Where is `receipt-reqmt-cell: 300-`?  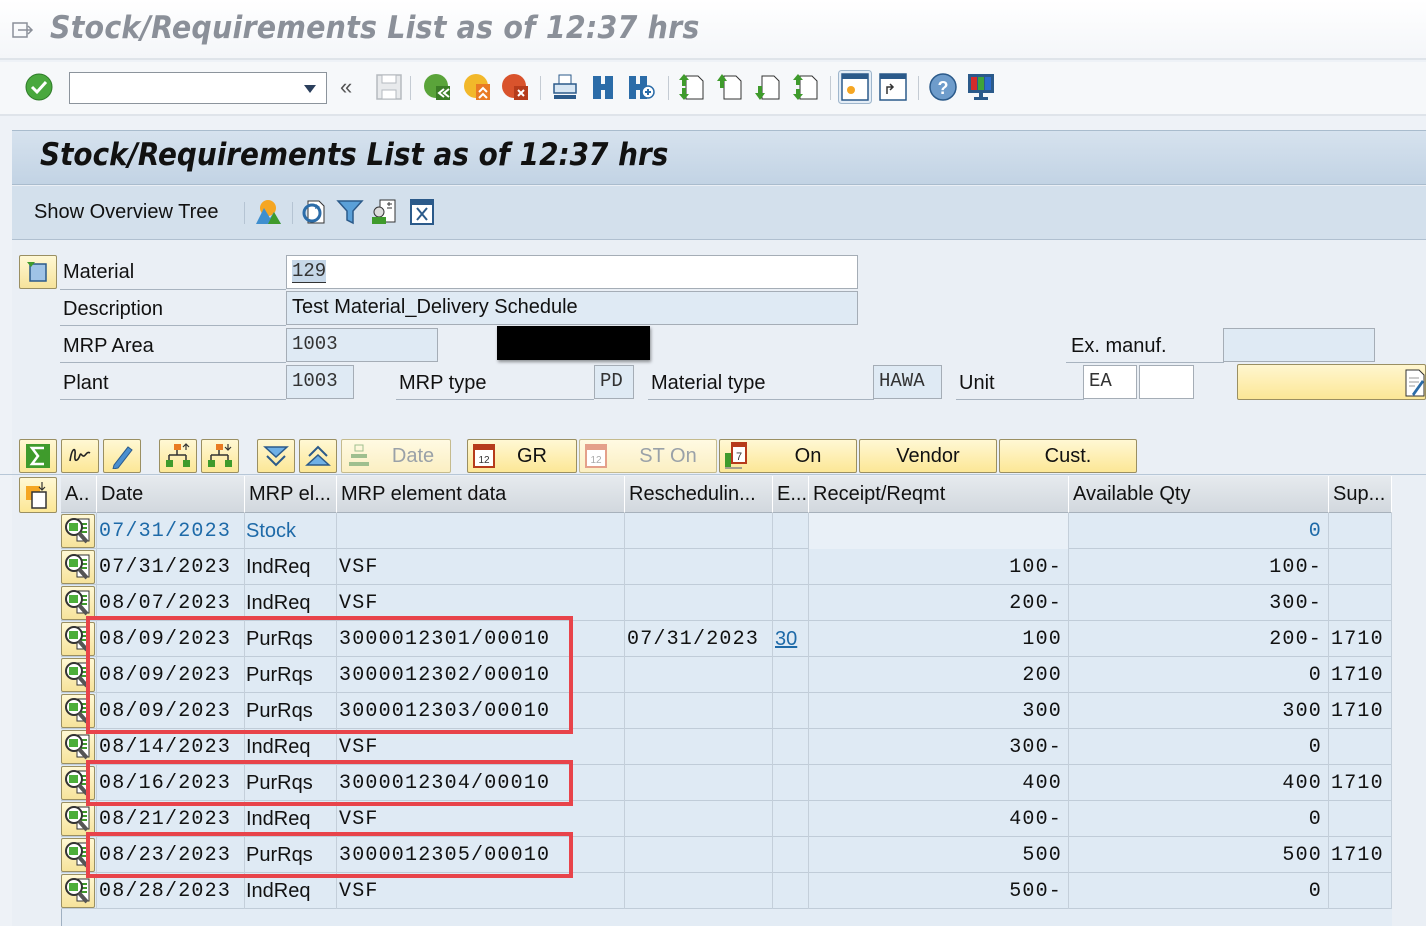
receipt-reqmt-cell: 300- is located at coordinates (939, 747).